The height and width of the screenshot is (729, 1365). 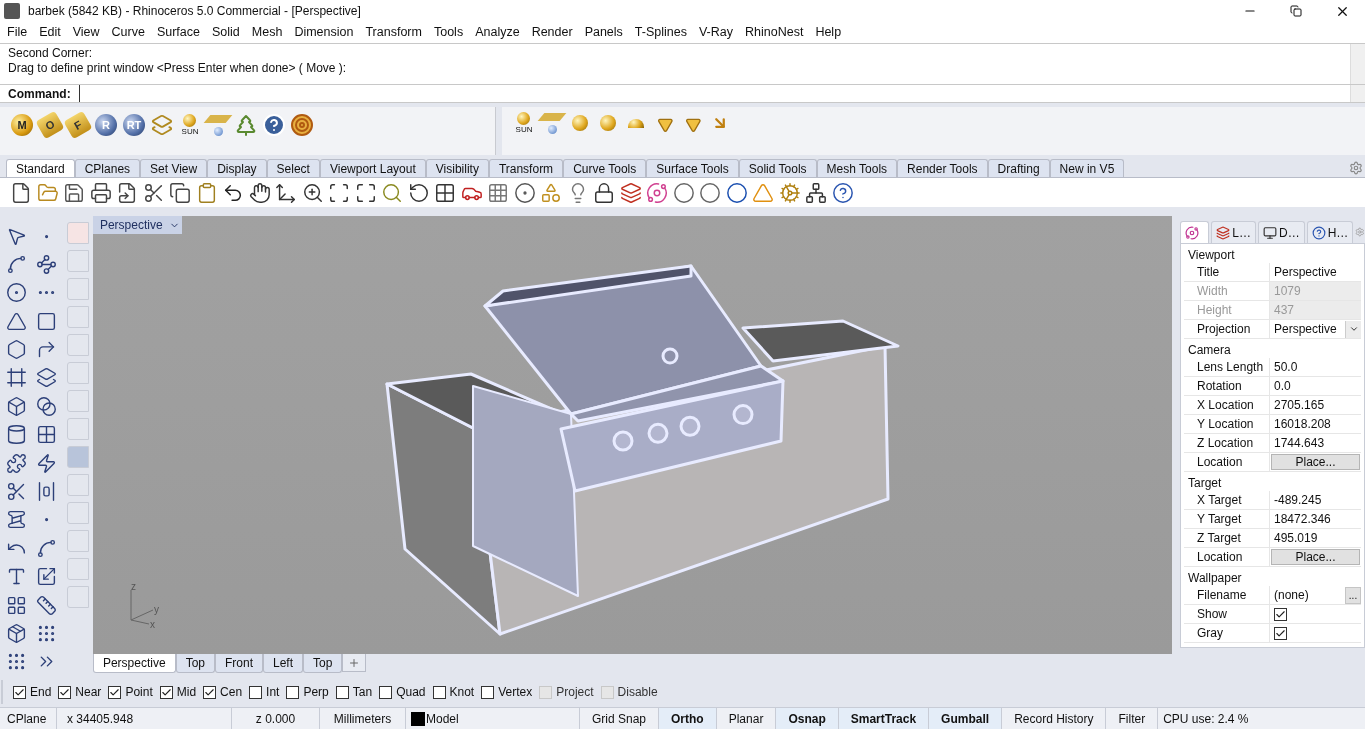 I want to click on osnap-label: Int, so click(x=273, y=692).